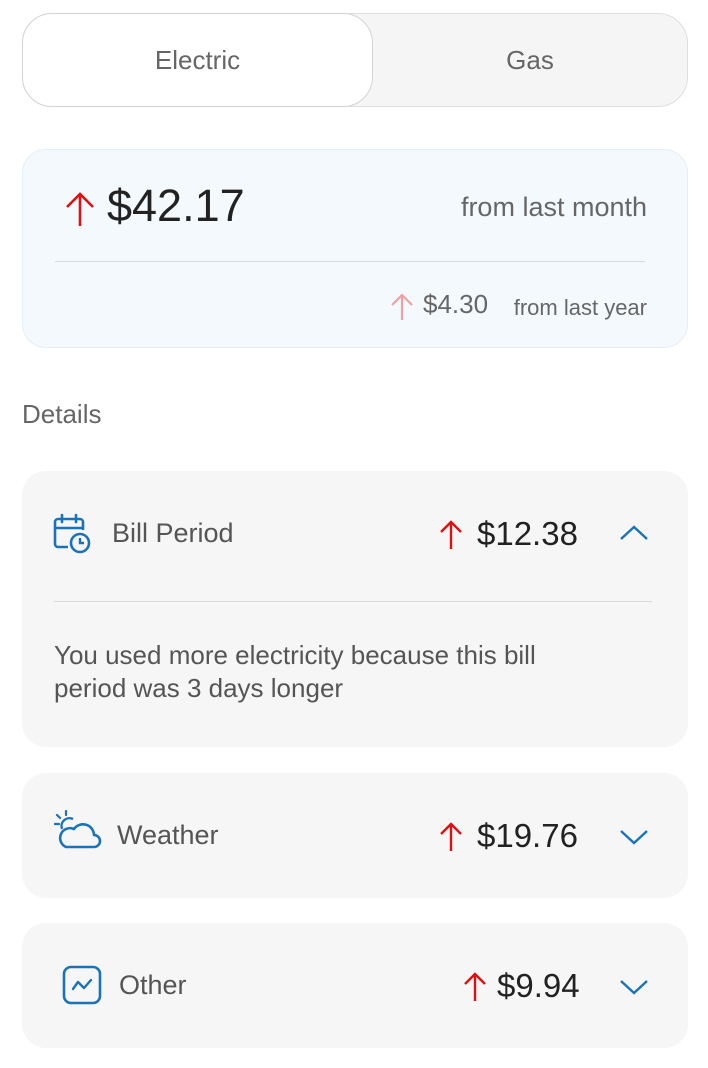 The height and width of the screenshot is (1068, 708). I want to click on detail-card-other: Other $9.94, so click(355, 985).